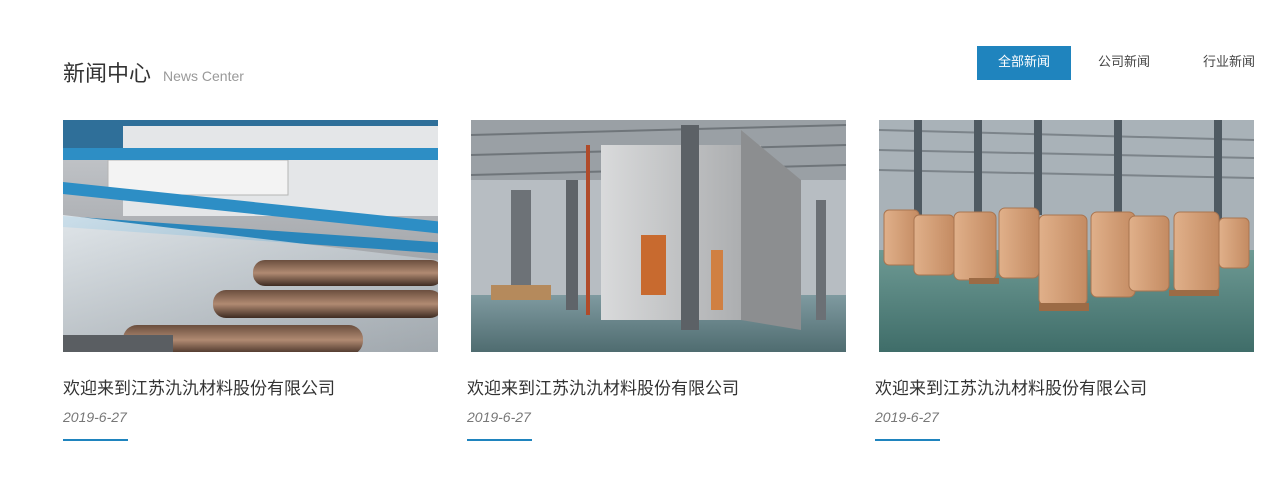 This screenshot has width=1288, height=484. What do you see at coordinates (1124, 63) in the screenshot?
I see `tab-company-news: 公司新闻` at bounding box center [1124, 63].